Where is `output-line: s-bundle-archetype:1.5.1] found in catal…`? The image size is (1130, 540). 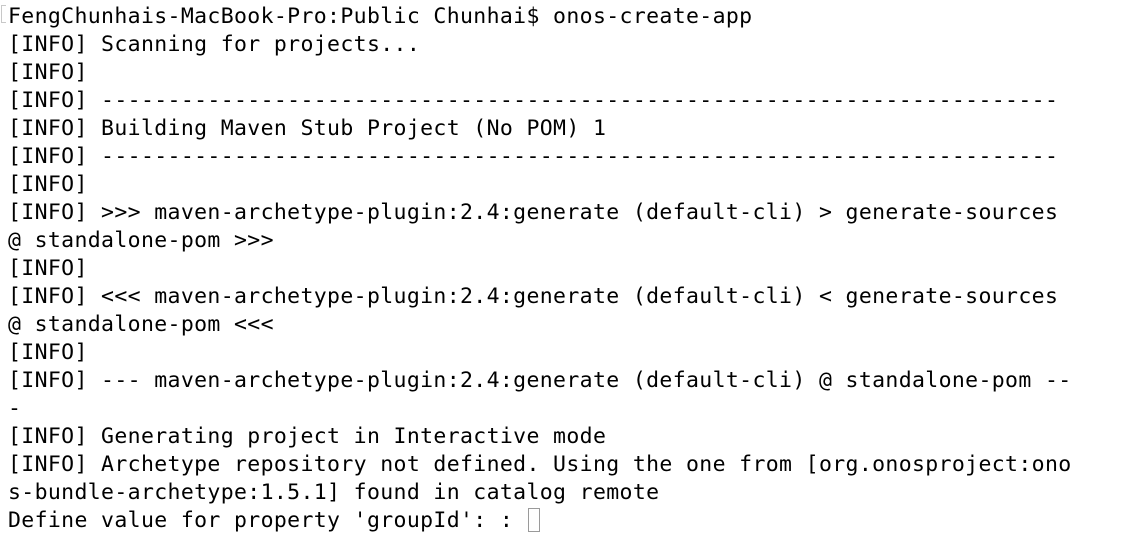 output-line: s-bundle-archetype:1.5.1] found in catal… is located at coordinates (334, 492).